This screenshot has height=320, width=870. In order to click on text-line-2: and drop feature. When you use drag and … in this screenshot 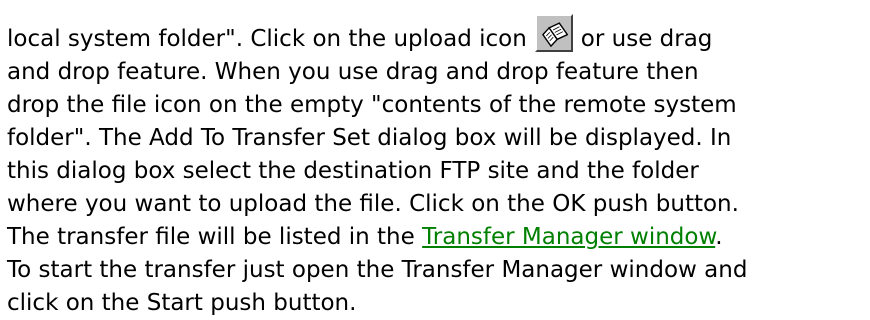, I will do `click(353, 72)`.